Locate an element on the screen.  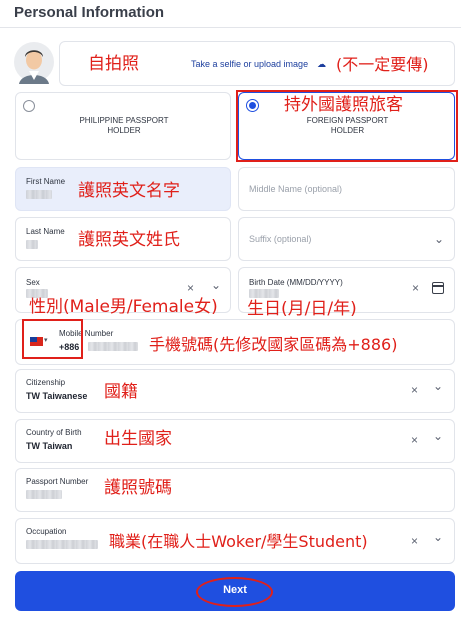
mobile-annotation: 手機號碼(先修改國家區碼為+886) is located at coordinates (273, 344).